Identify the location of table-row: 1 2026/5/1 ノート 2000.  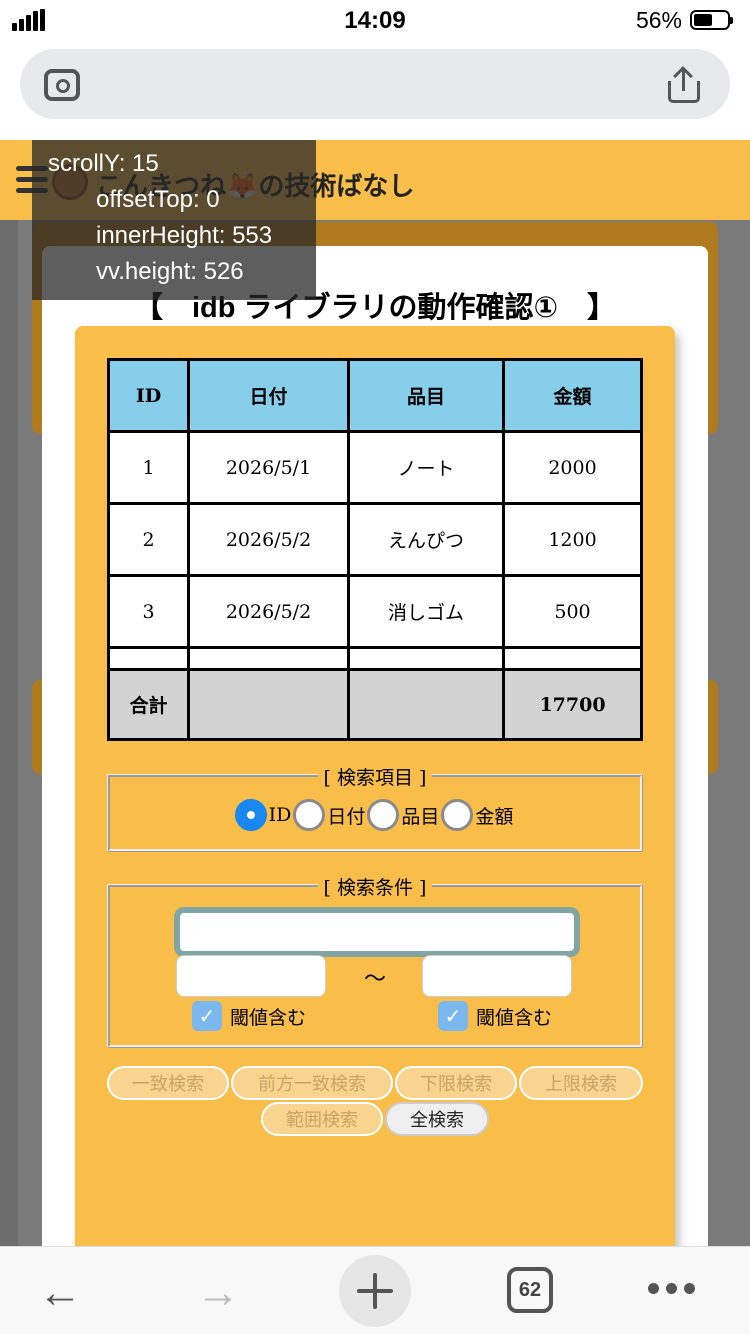
(375, 467).